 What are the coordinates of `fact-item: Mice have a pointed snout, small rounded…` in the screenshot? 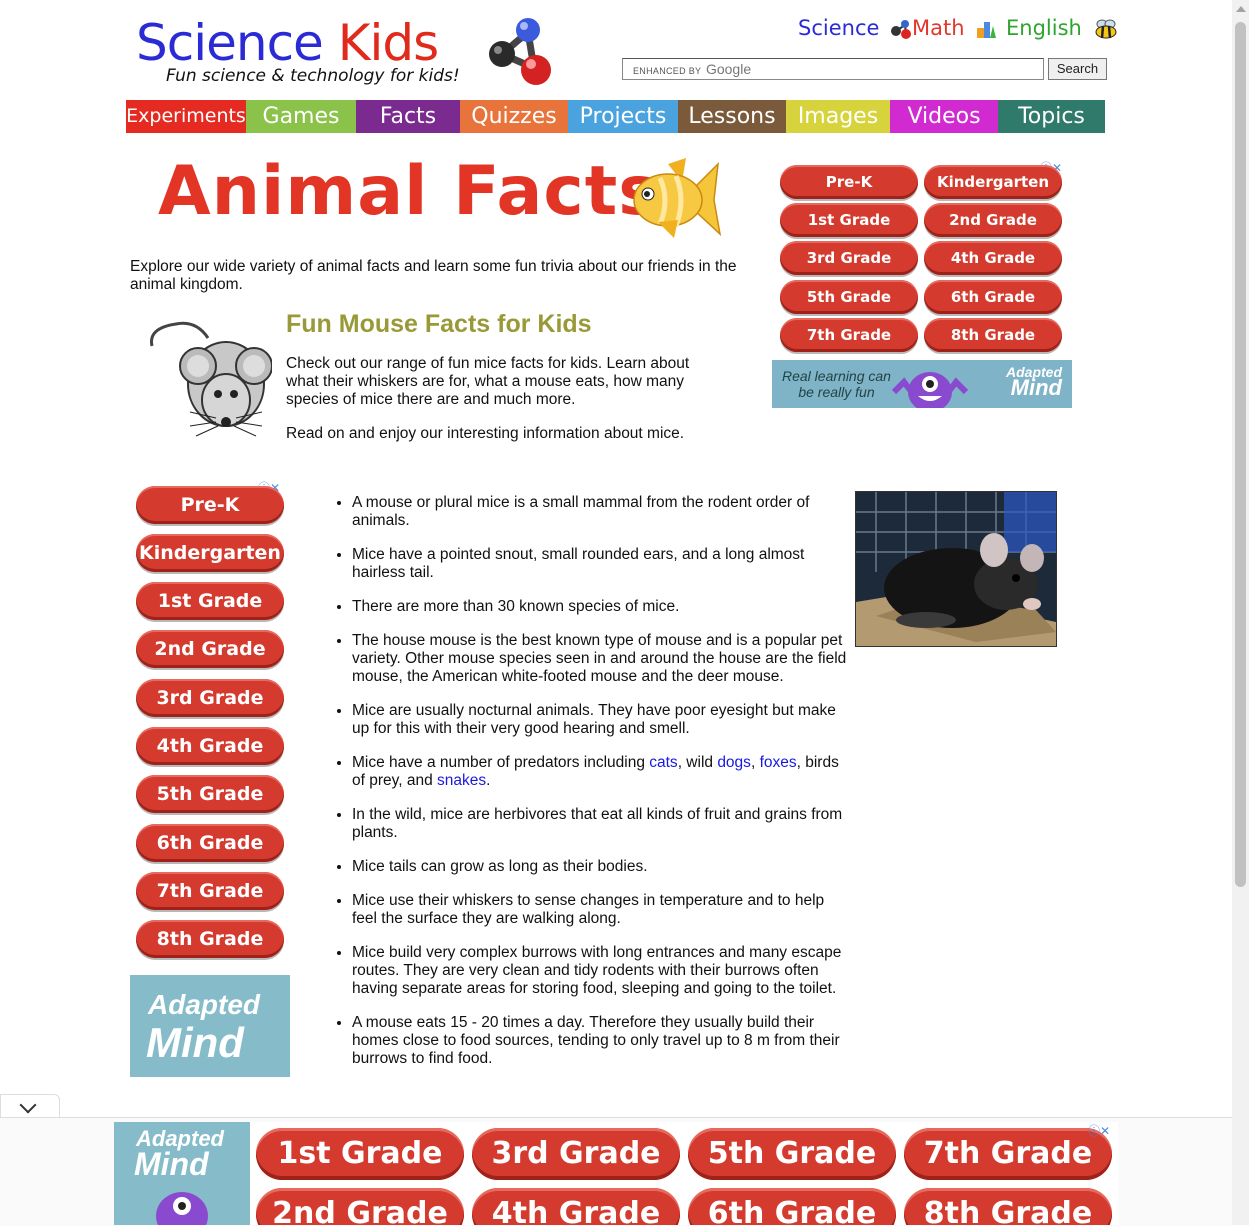 It's located at (602, 564).